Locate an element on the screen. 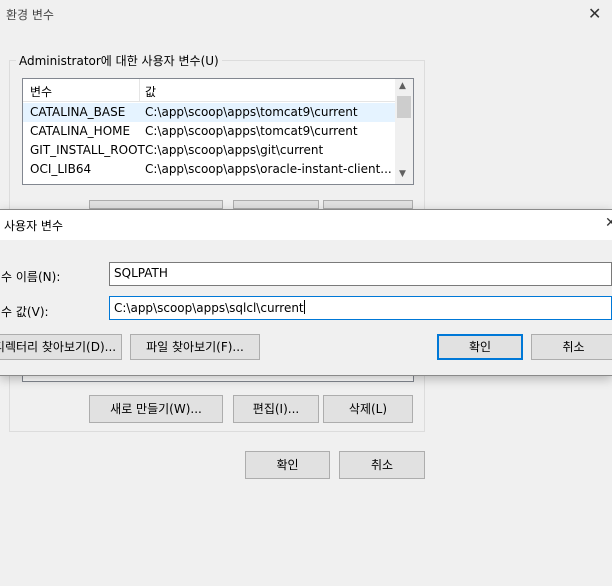 The image size is (612, 586). dialog-title: 사용자 변수 is located at coordinates (34, 226).